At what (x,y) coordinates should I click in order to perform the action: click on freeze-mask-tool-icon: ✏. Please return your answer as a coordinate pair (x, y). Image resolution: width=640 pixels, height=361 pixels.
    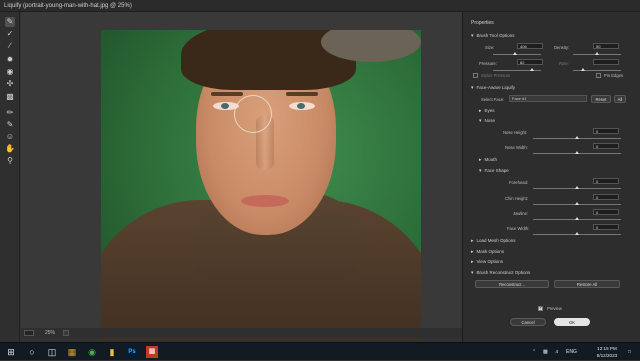
    Looking at the image, I should click on (10, 113).